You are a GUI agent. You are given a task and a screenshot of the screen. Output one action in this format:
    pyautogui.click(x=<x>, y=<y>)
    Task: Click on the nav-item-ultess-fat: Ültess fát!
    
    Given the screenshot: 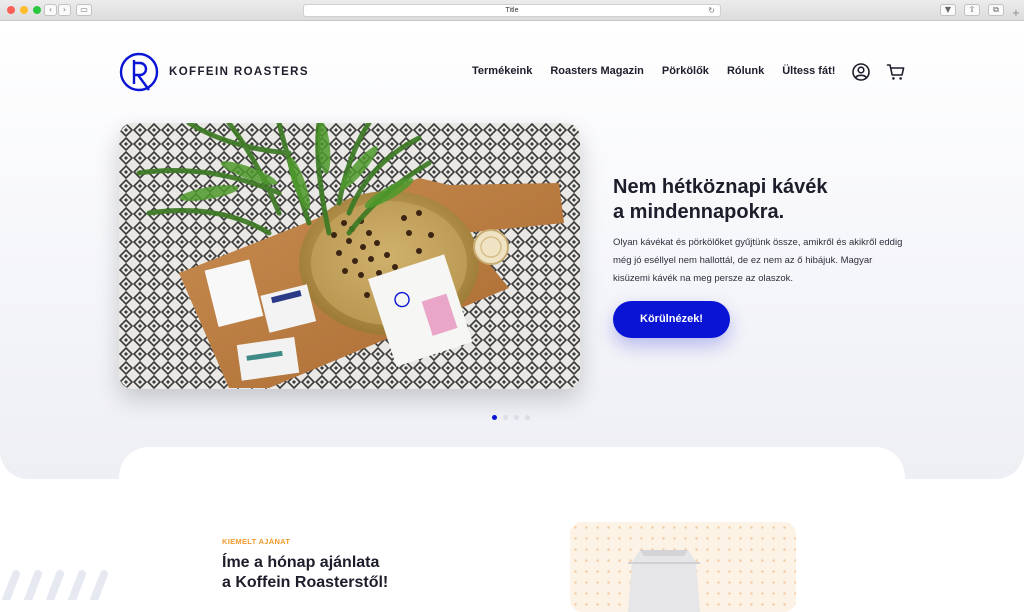 What is the action you would take?
    pyautogui.click(x=808, y=71)
    